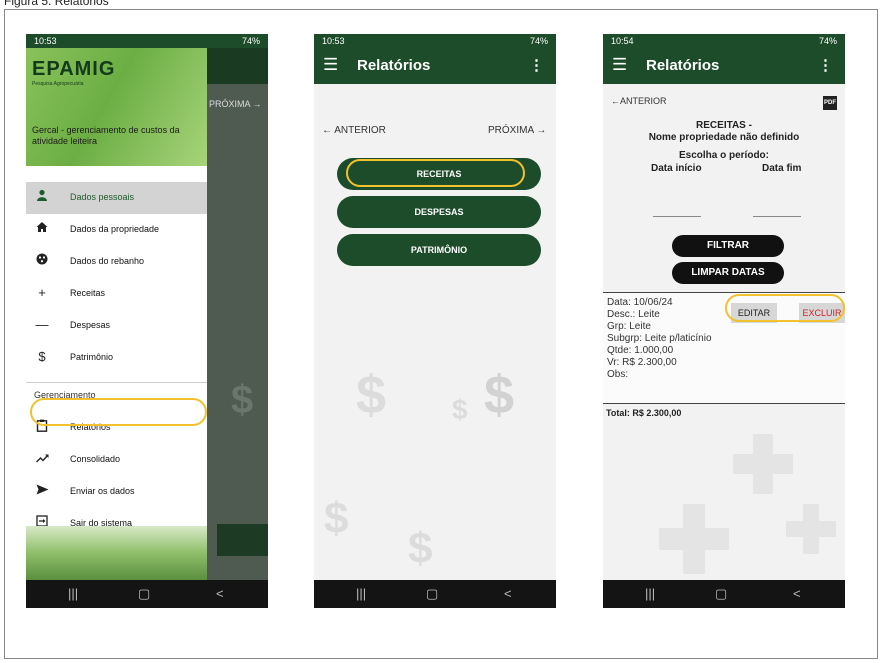 The width and height of the screenshot is (882, 663). Describe the element at coordinates (724, 125) in the screenshot. I see `report-heading: RECEITAS -` at that location.